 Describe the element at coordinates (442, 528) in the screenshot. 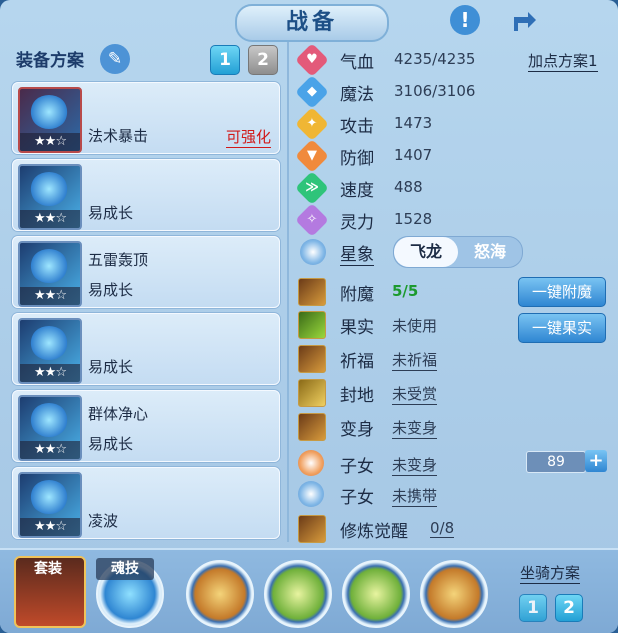

I see `extra-value: 0/8` at that location.